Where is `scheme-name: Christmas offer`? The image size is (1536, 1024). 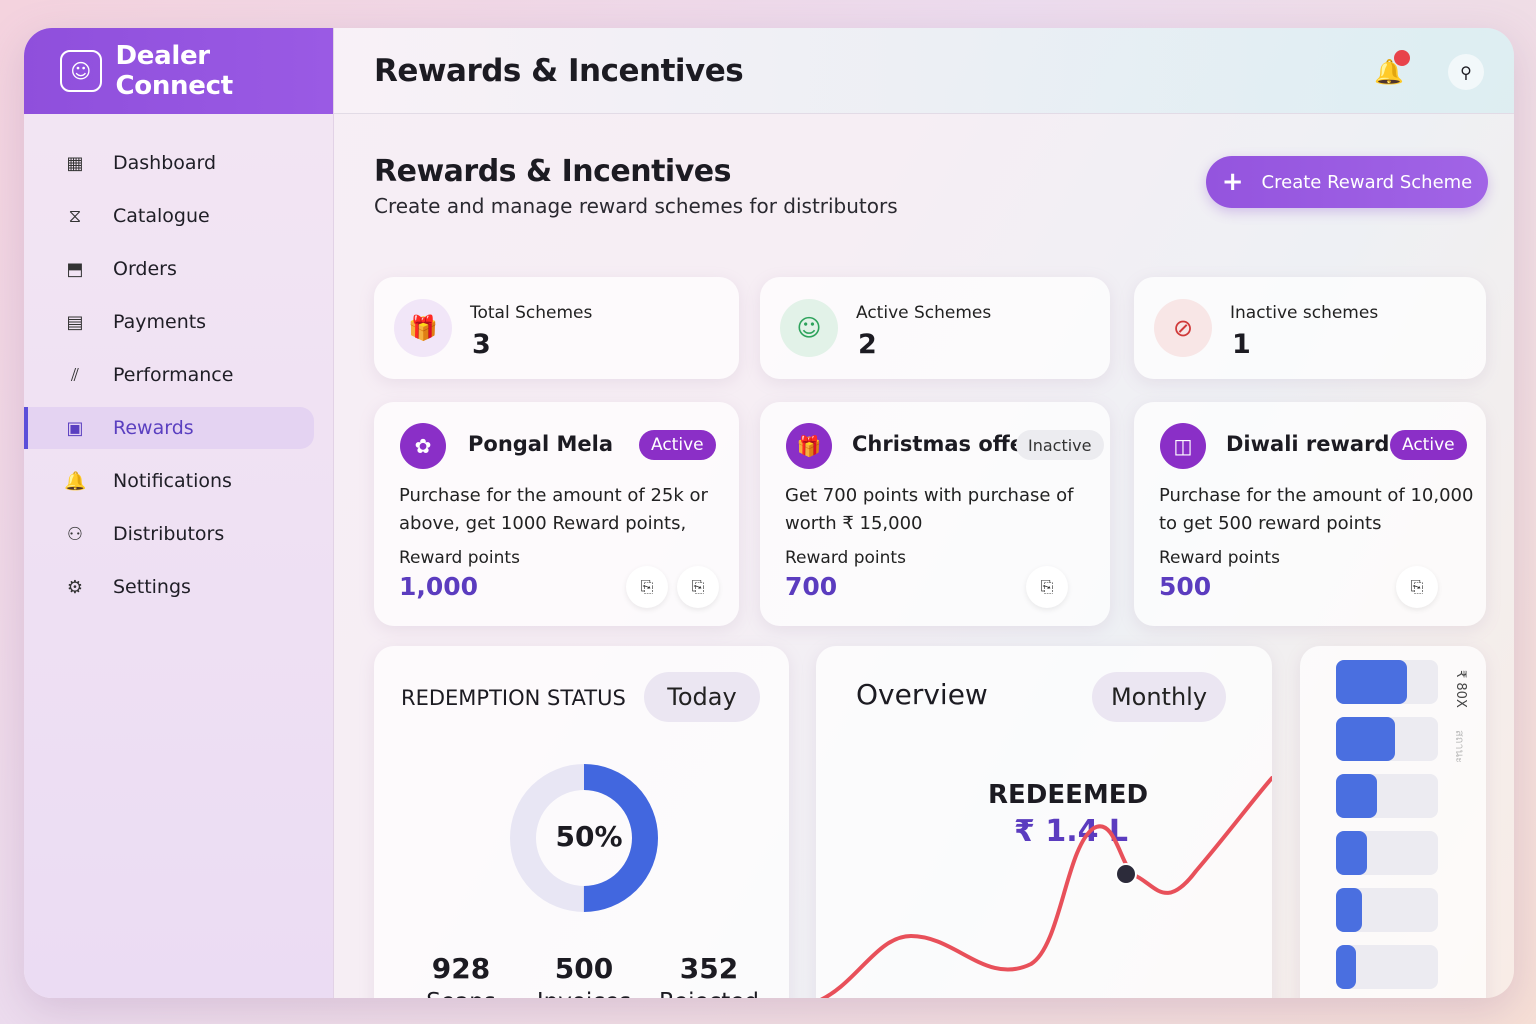 scheme-name: Christmas offer is located at coordinates (943, 444).